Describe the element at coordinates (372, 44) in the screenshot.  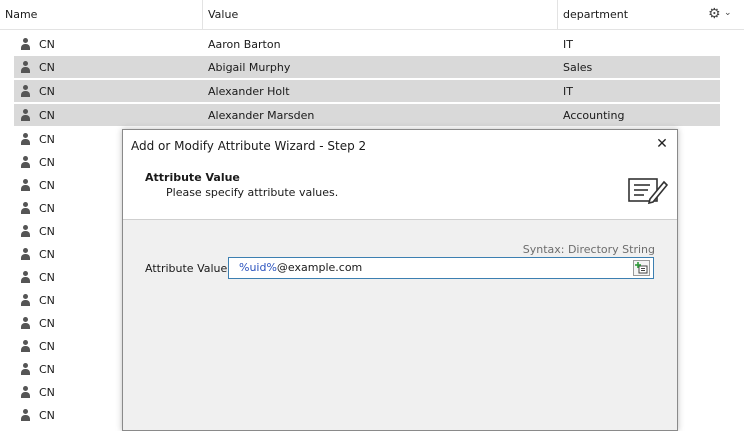
I see `table-row: CN Aaron Barton IT` at that location.